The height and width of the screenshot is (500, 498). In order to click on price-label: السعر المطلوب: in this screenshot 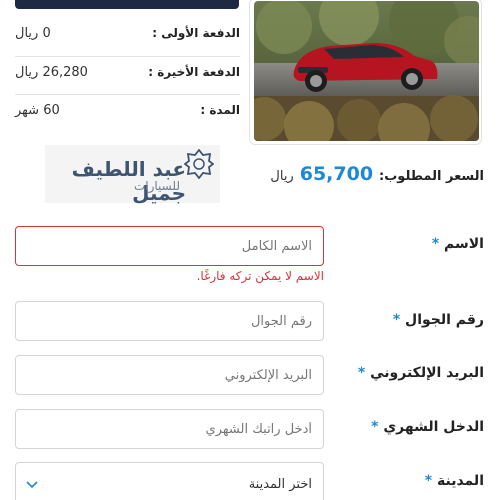, I will do `click(431, 176)`.